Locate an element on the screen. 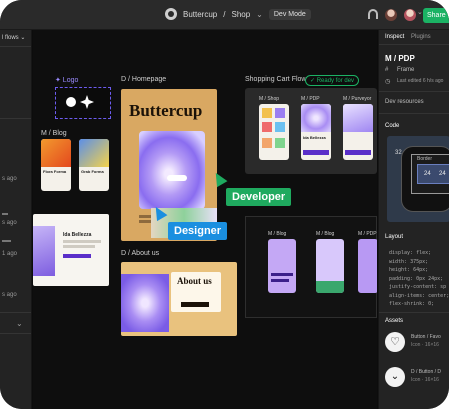 This screenshot has width=449, height=409. designer-cursor-tag: Designer is located at coordinates (198, 231).